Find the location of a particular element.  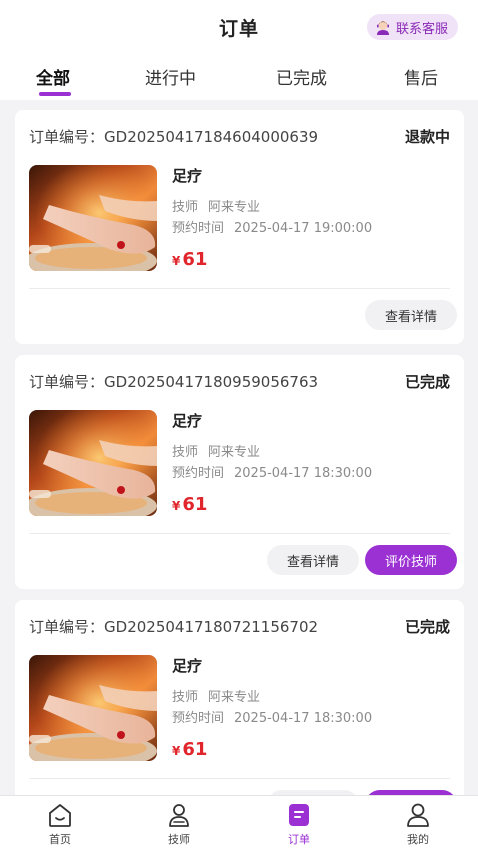

customer-service-button: 联系客服 is located at coordinates (412, 27).